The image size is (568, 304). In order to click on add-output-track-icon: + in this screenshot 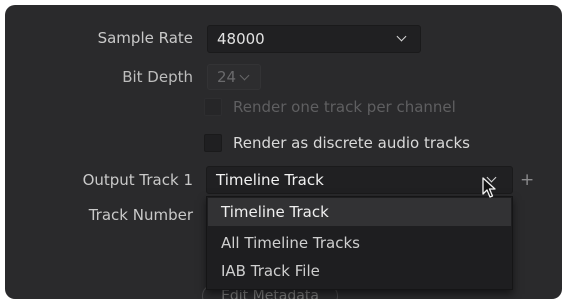, I will do `click(527, 180)`.